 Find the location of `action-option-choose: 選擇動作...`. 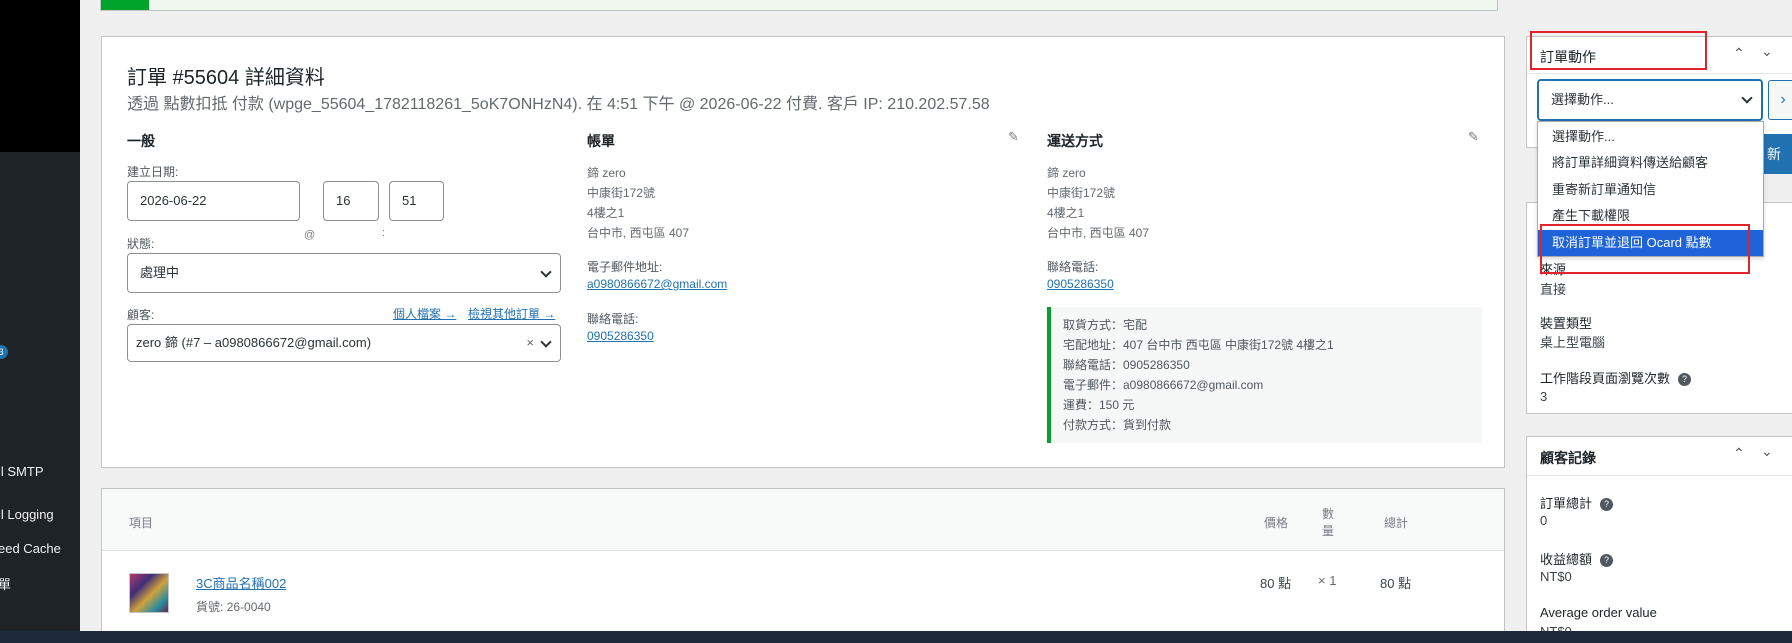

action-option-choose: 選擇動作... is located at coordinates (1650, 137).